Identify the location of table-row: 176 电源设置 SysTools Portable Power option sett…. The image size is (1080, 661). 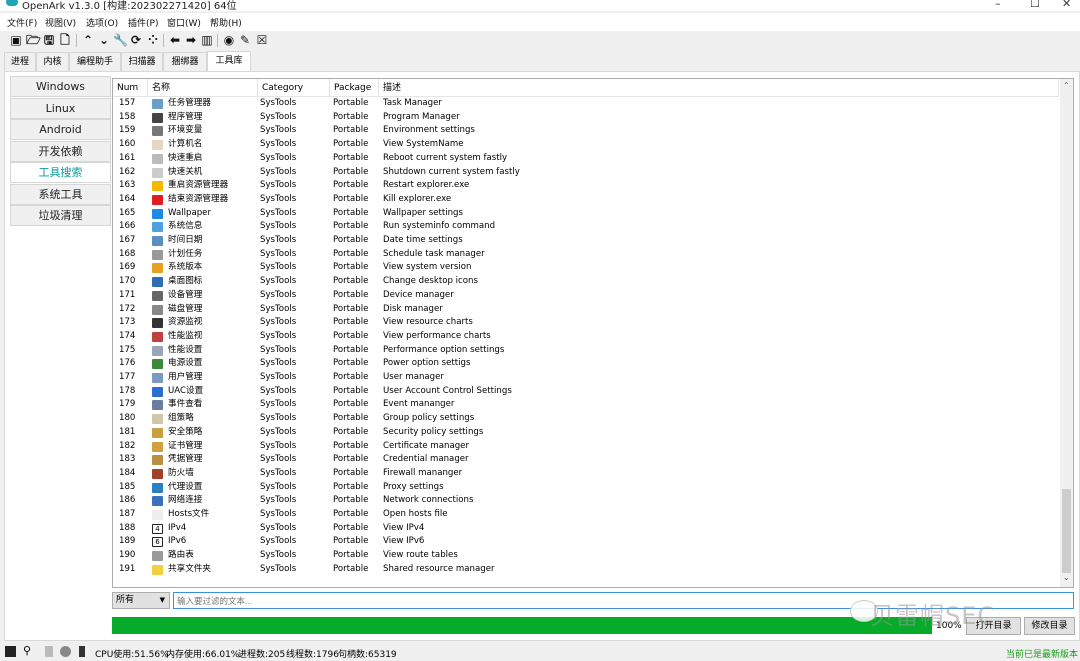
(586, 364).